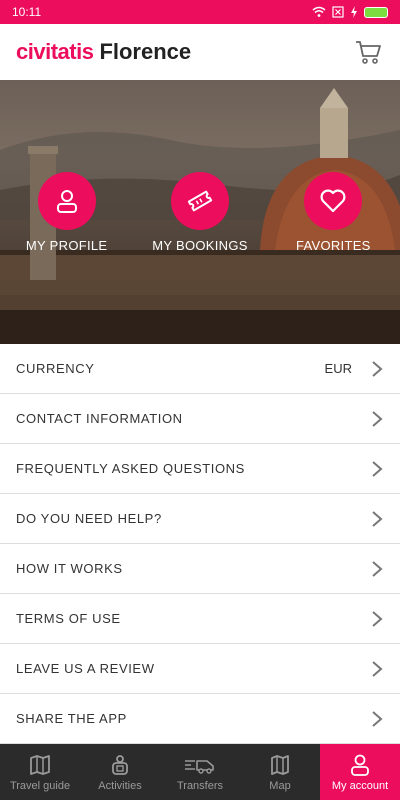 The height and width of the screenshot is (800, 400). Describe the element at coordinates (319, 11) in the screenshot. I see `wifi-icon` at that location.